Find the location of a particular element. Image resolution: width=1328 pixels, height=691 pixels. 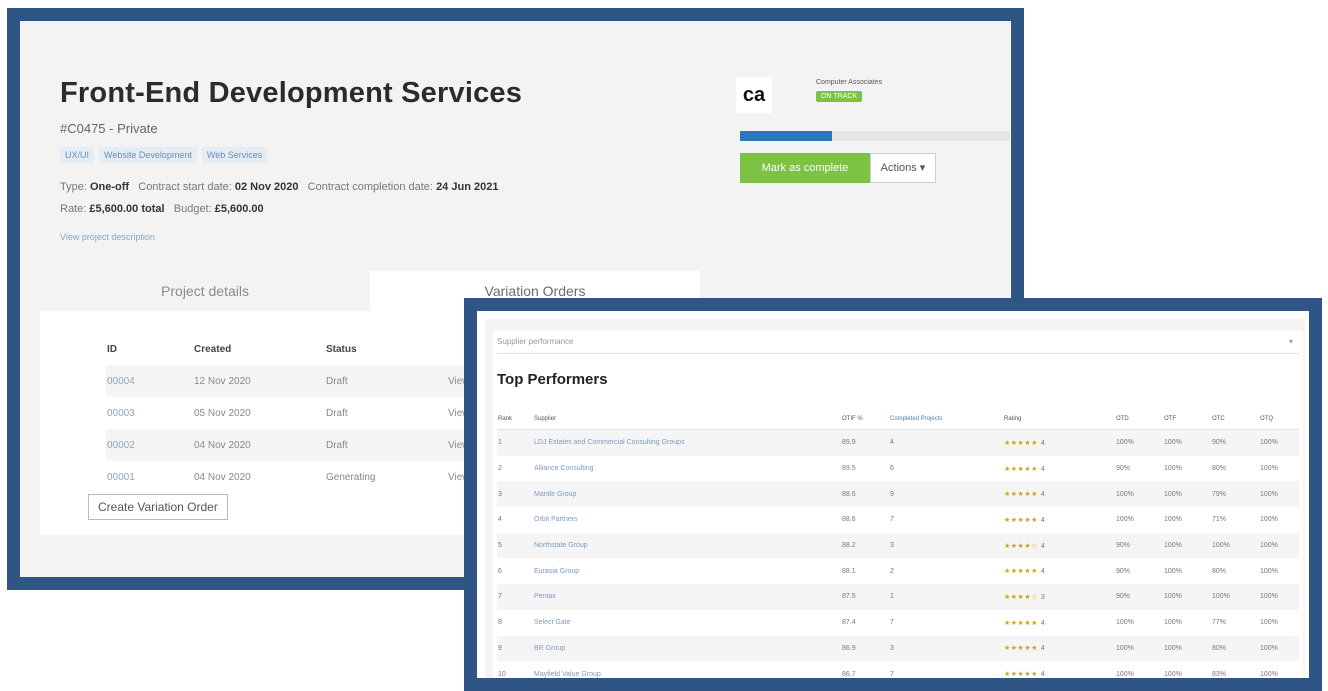

order-created: 05 Nov 2020 is located at coordinates (222, 413).